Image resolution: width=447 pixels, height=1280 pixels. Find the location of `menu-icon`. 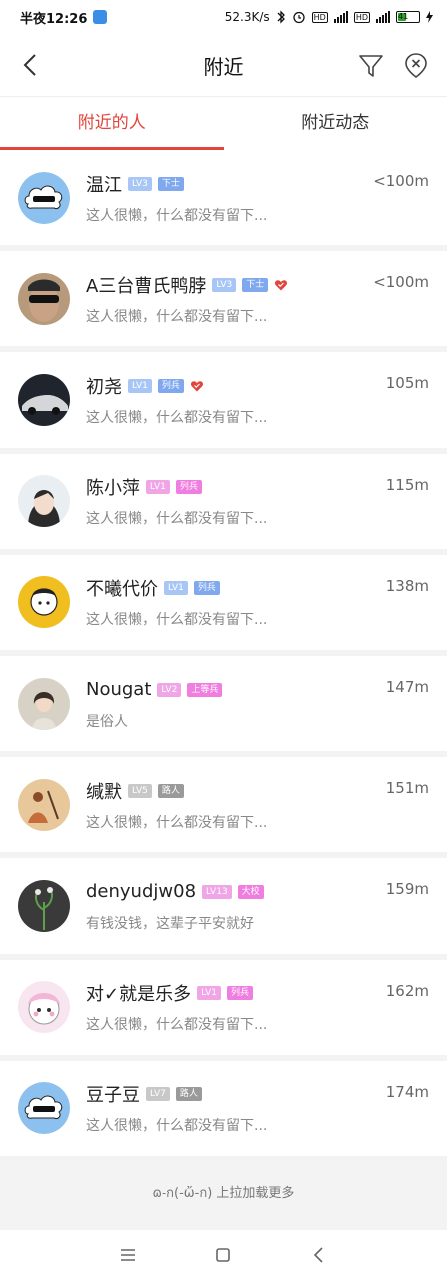

menu-icon is located at coordinates (128, 1255).